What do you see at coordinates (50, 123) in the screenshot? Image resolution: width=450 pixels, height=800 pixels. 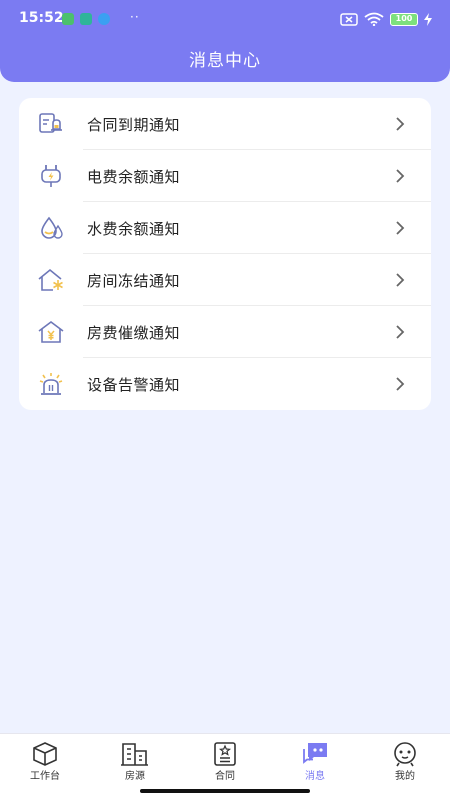 I see `contract-clock-icon` at bounding box center [50, 123].